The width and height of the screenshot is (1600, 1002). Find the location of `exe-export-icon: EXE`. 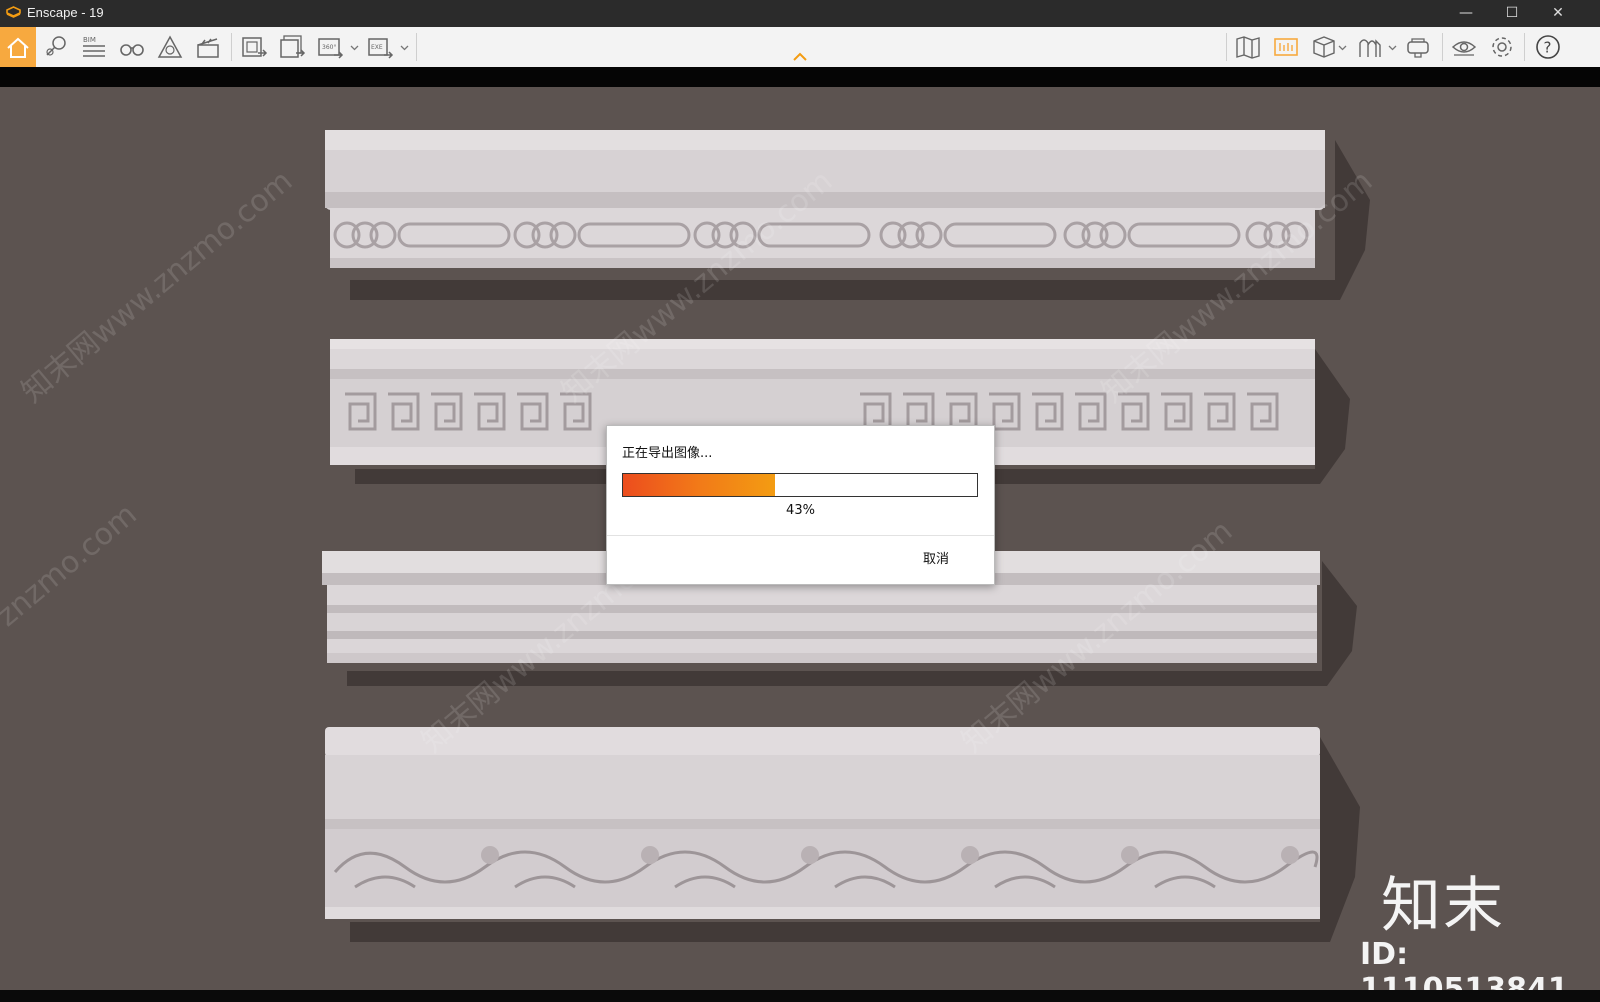

exe-export-icon: EXE is located at coordinates (381, 48).